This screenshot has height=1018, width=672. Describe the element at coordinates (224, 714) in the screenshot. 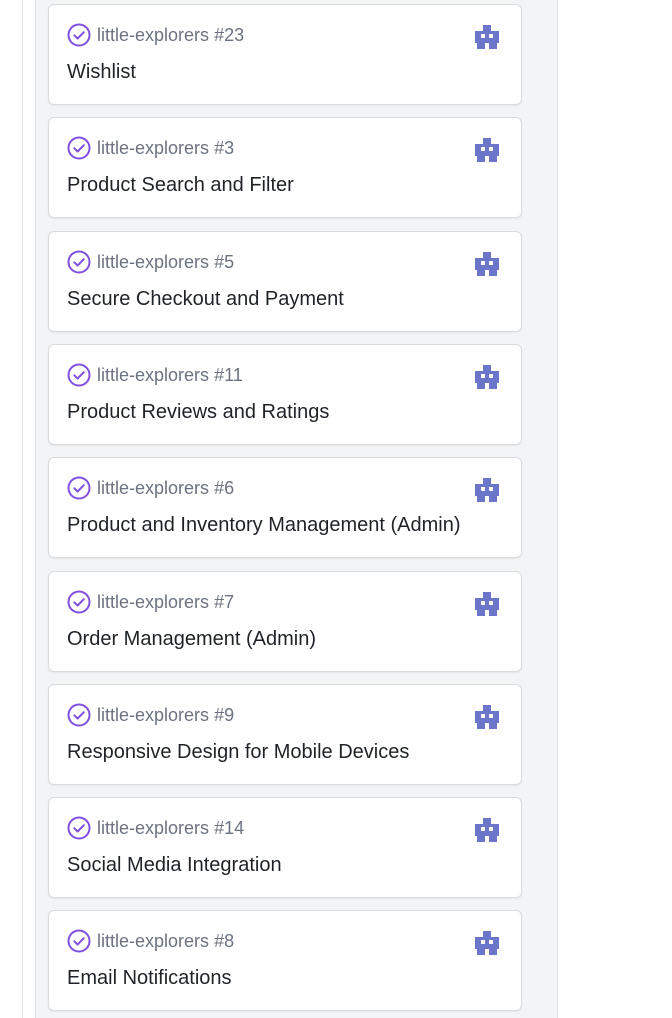

I see `issue-number: #9` at that location.